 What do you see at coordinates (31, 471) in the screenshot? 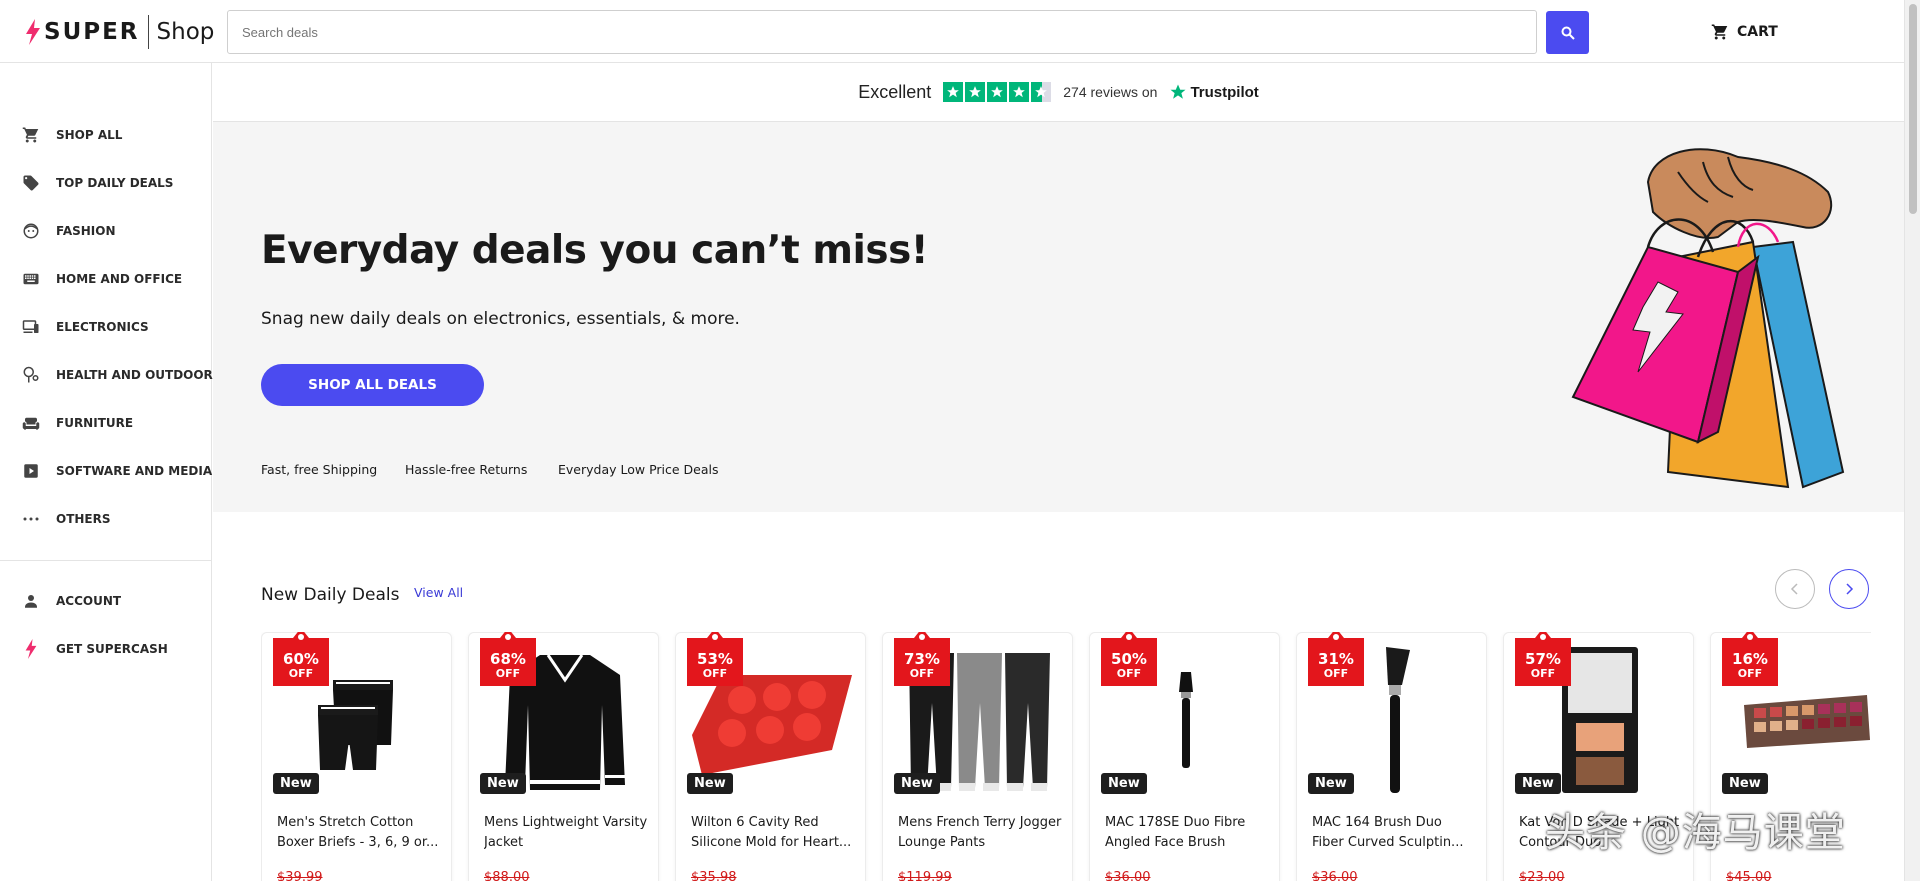
I see `play-icon` at bounding box center [31, 471].